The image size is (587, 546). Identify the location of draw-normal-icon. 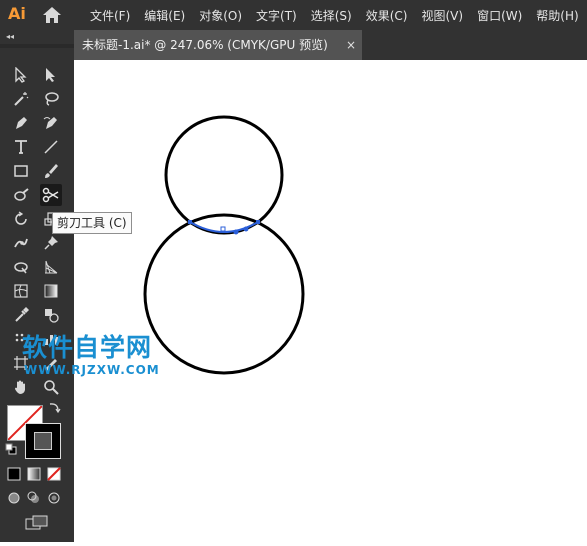
(14, 498).